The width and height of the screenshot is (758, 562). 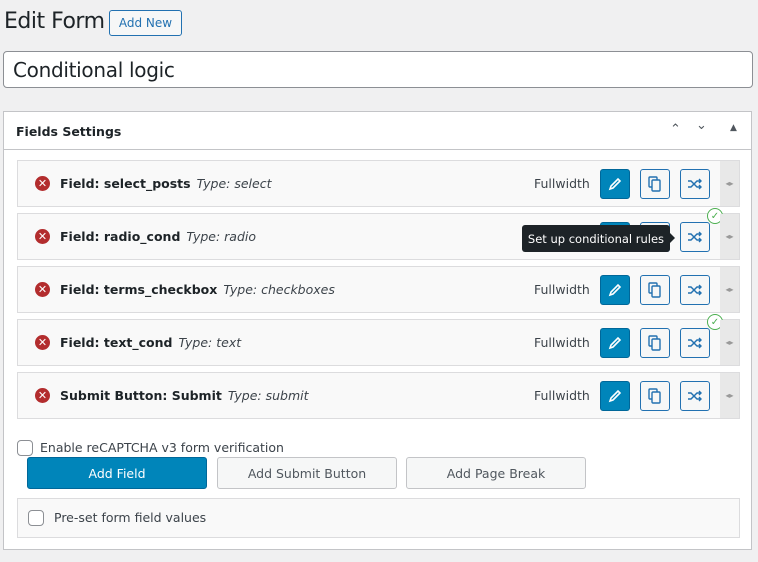 I want to click on chevron-down-icon: ⌄, so click(x=701, y=125).